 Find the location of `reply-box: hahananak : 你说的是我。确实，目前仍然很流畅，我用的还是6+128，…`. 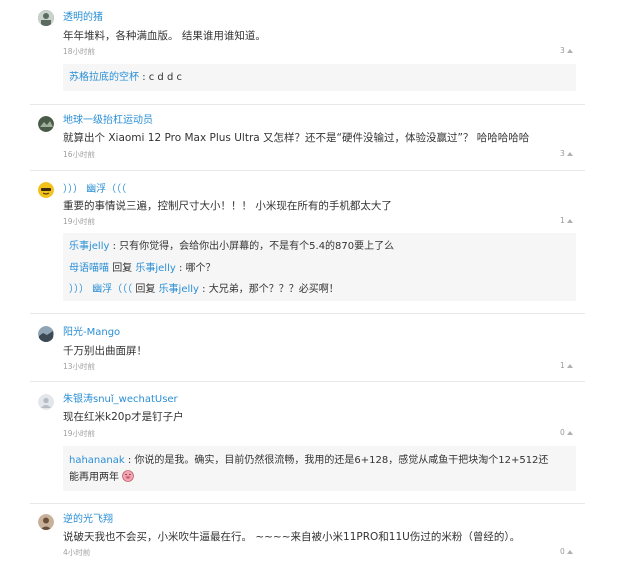

reply-box: hahananak : 你说的是我。确实，目前仍然很流畅，我用的还是6+128，… is located at coordinates (319, 468).